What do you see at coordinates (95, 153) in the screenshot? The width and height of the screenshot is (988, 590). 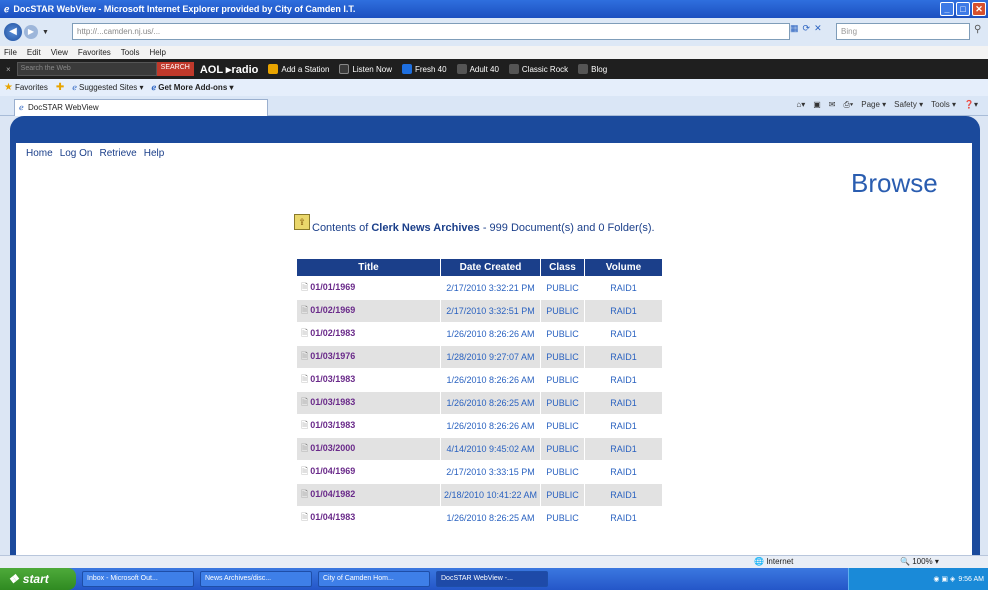 I see `app-nav: Home Log On Retrieve Help` at bounding box center [95, 153].